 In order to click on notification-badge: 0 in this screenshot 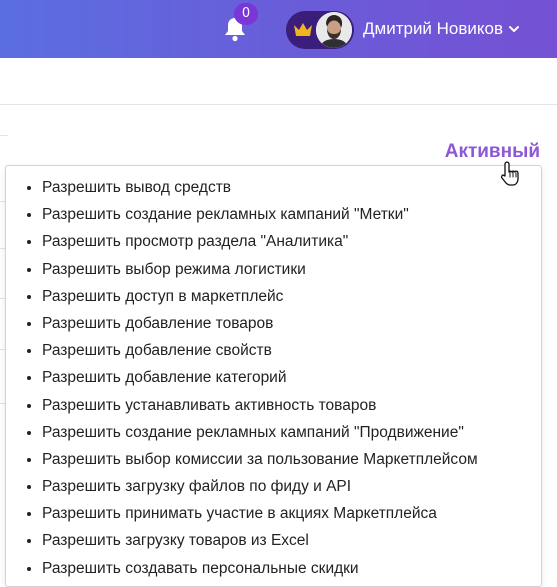, I will do `click(246, 14)`.